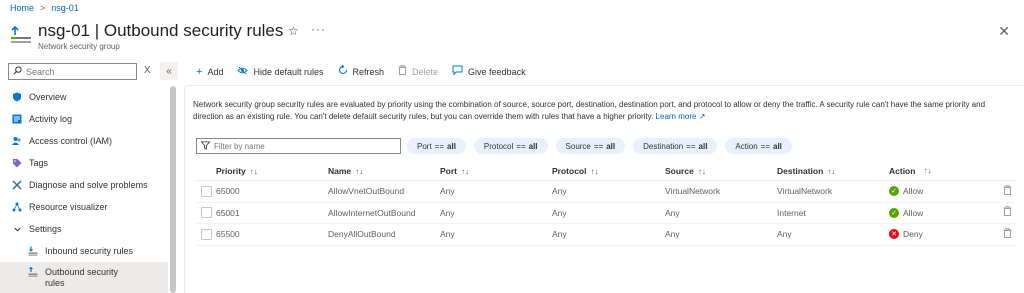  I want to click on external-link-icon: ↗, so click(702, 116).